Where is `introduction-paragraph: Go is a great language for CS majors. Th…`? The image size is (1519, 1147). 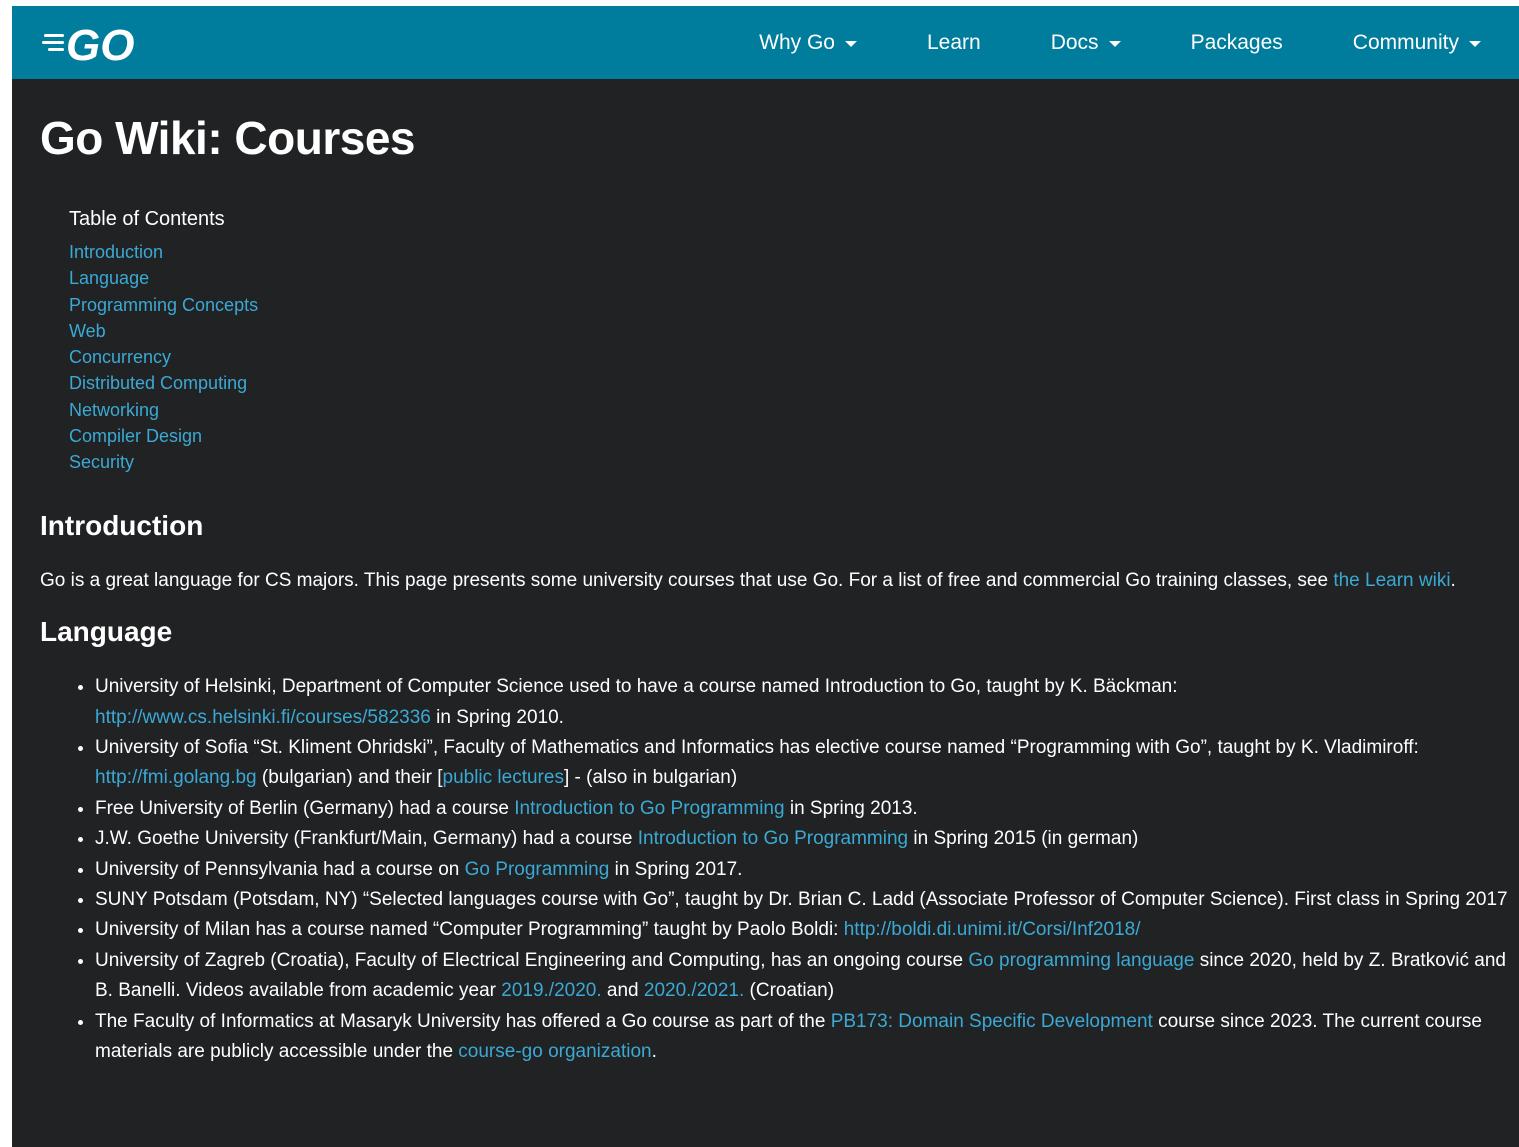
introduction-paragraph: Go is a great language for CS majors. Th… is located at coordinates (760, 581).